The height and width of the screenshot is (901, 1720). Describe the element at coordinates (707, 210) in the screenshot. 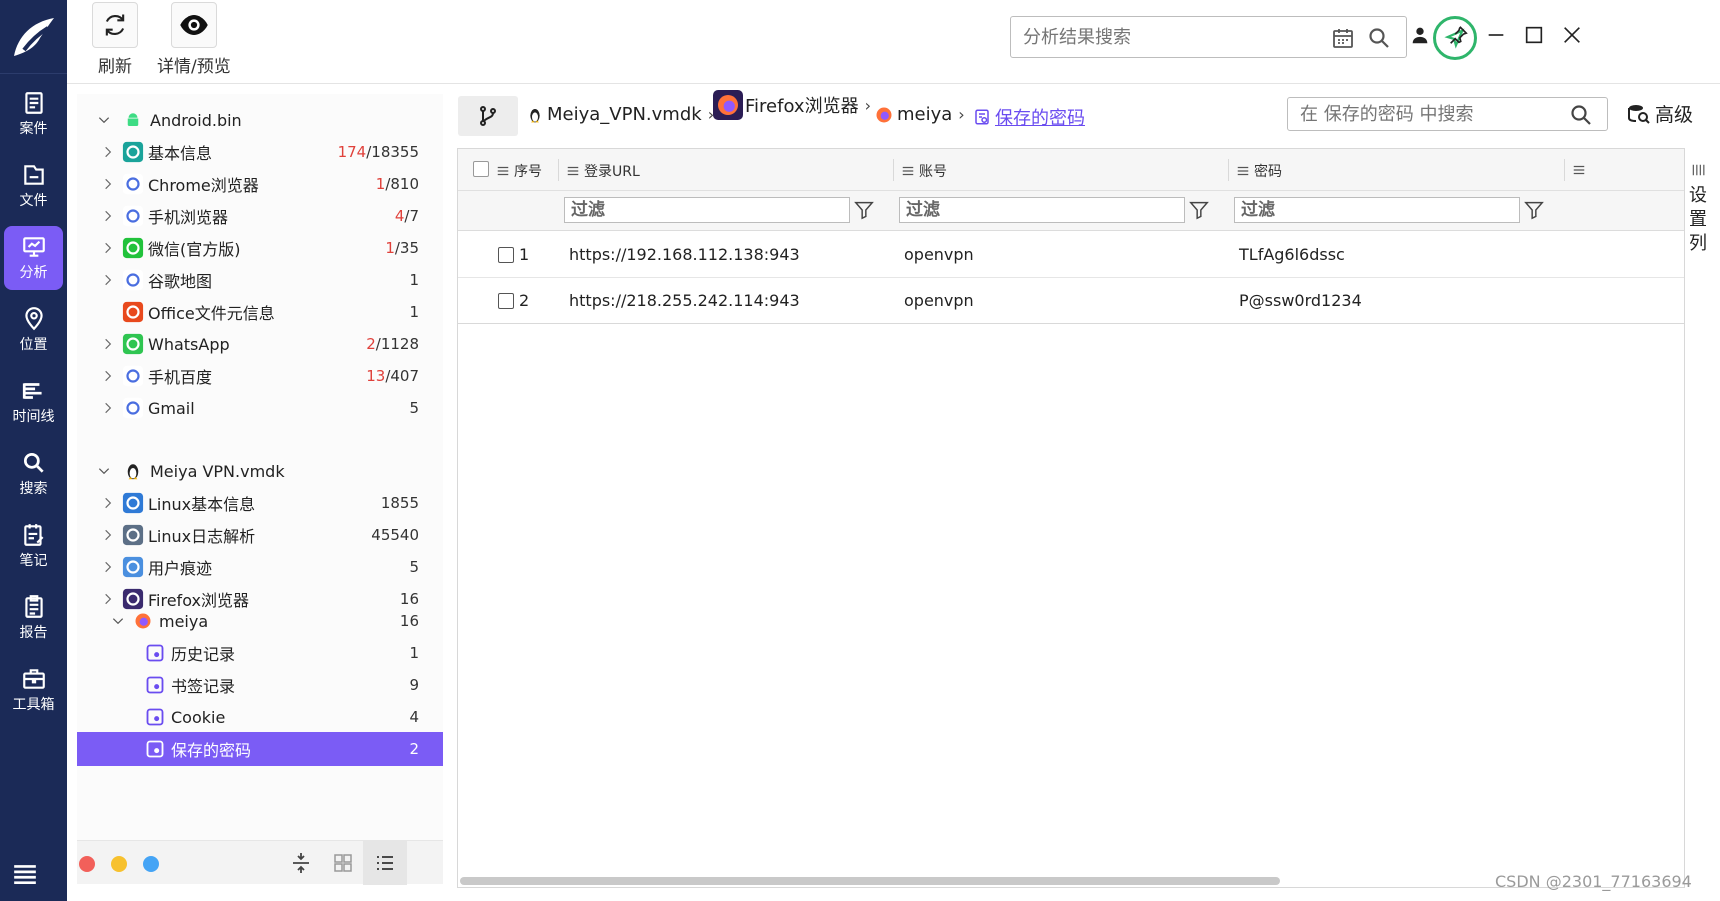

I see `filter-url-input: 过滤` at that location.